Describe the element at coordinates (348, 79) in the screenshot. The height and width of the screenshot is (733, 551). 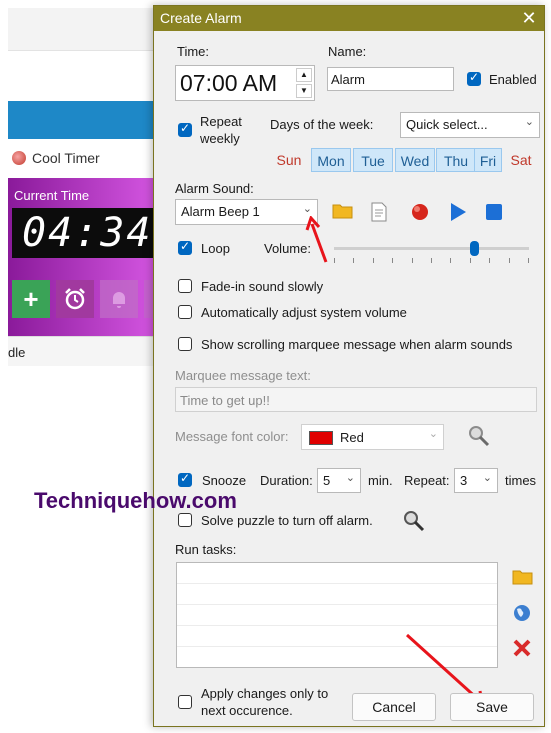
I see `name-value: Alarm` at that location.